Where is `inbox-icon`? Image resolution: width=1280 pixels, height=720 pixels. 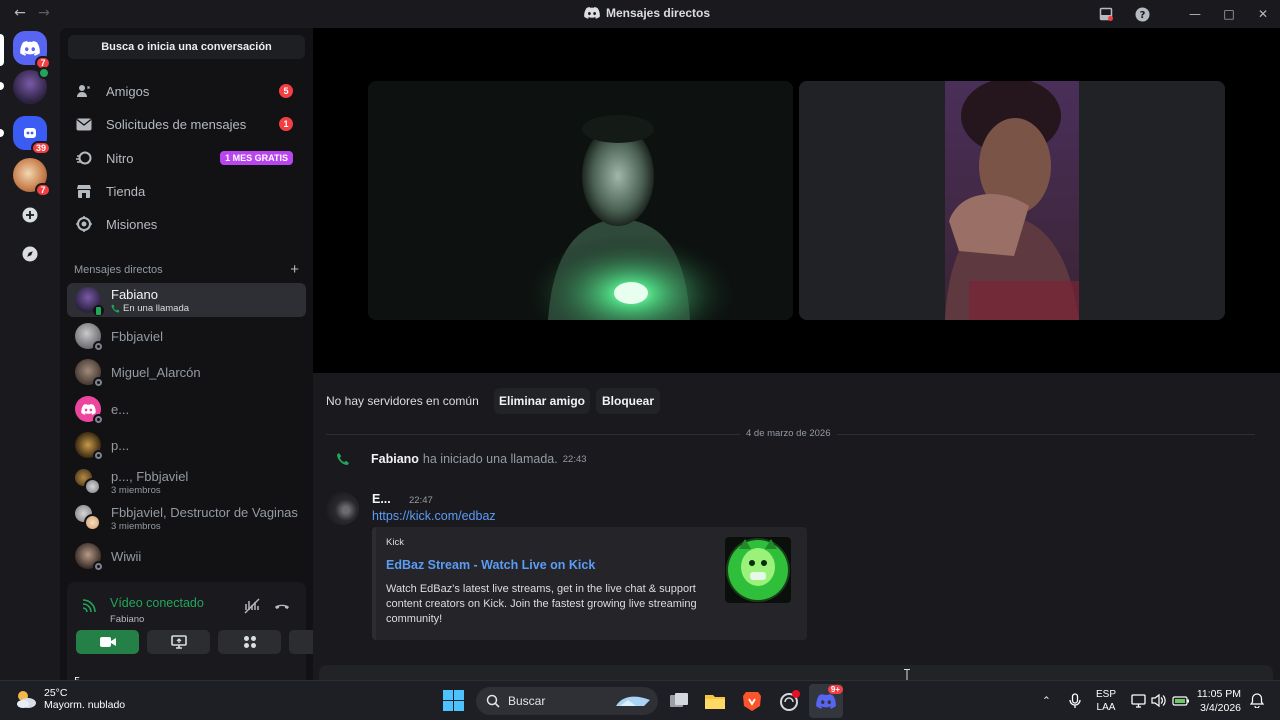
inbox-icon is located at coordinates (1106, 14).